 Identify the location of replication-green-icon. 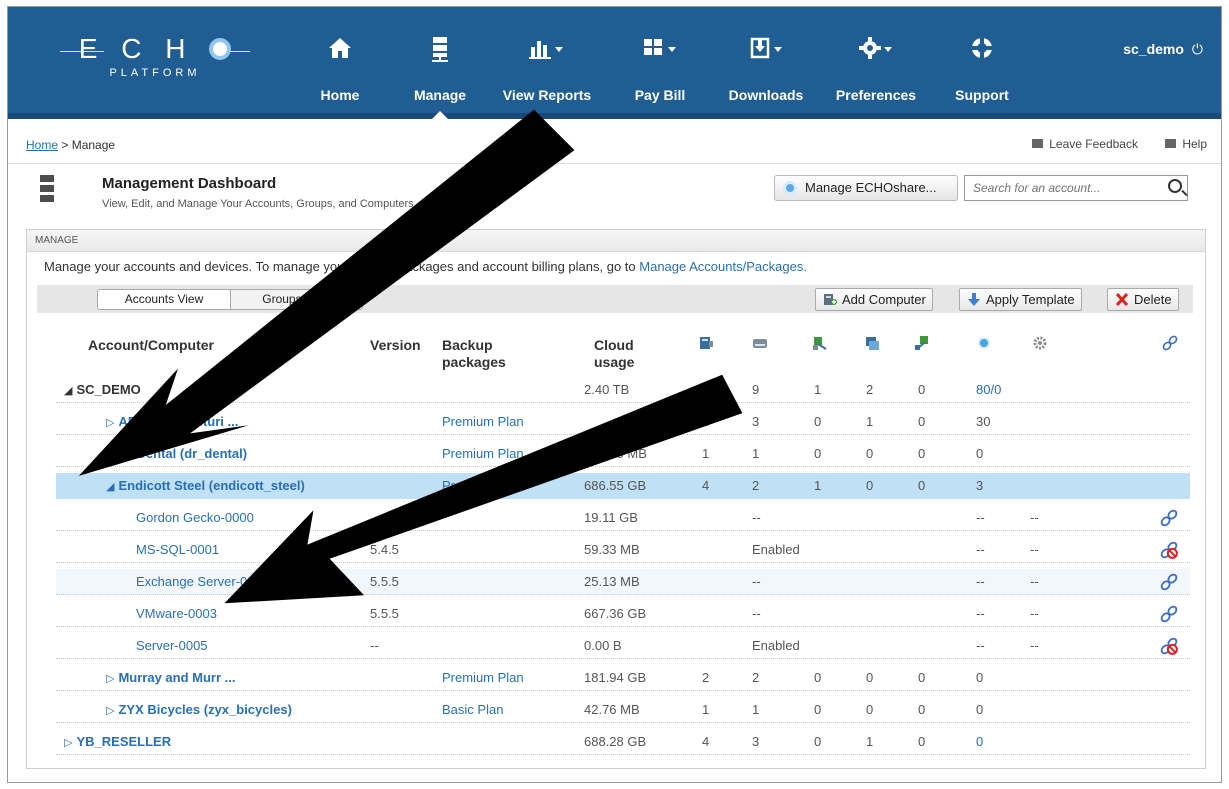
(820, 343).